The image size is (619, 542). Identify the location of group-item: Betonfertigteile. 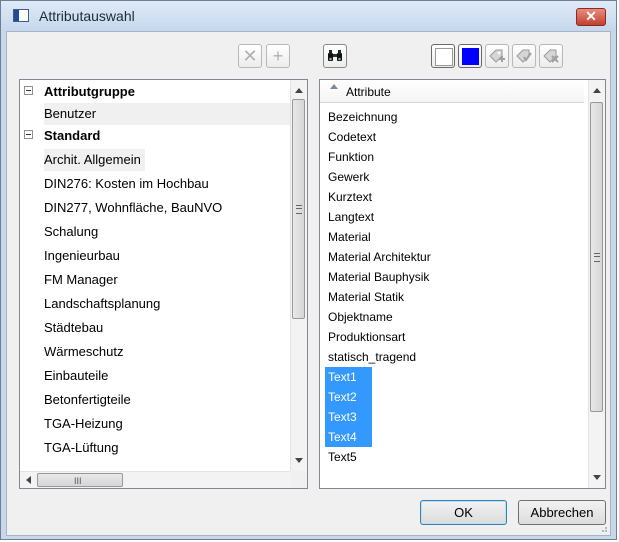
(87, 400).